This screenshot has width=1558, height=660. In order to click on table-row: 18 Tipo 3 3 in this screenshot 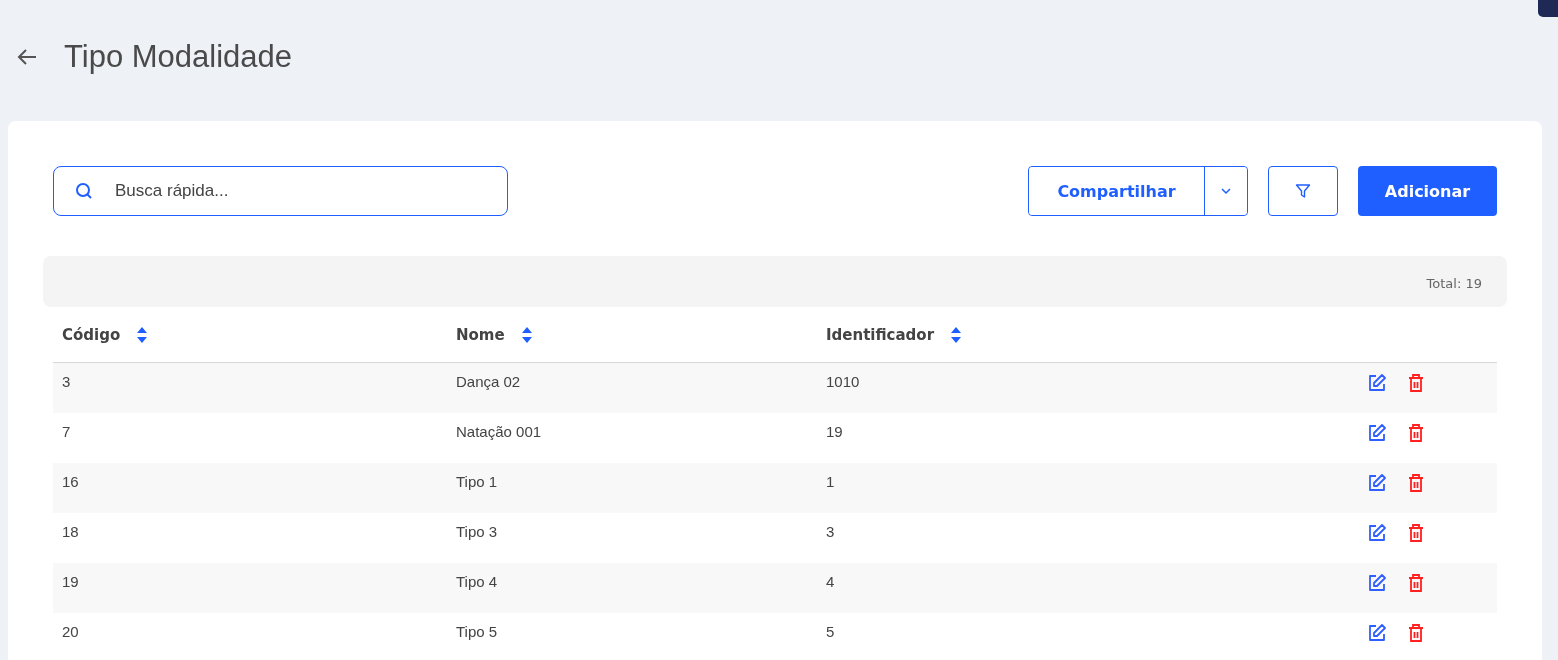, I will do `click(775, 538)`.